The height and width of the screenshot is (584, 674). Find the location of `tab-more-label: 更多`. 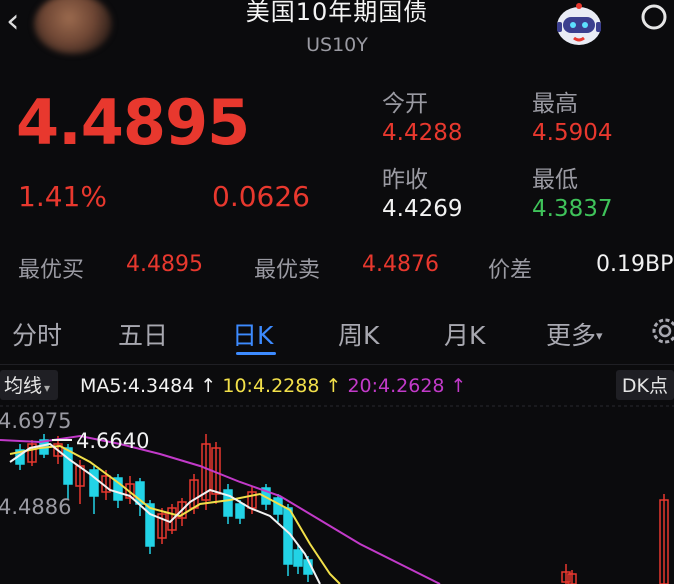

tab-more-label: 更多 is located at coordinates (571, 335).